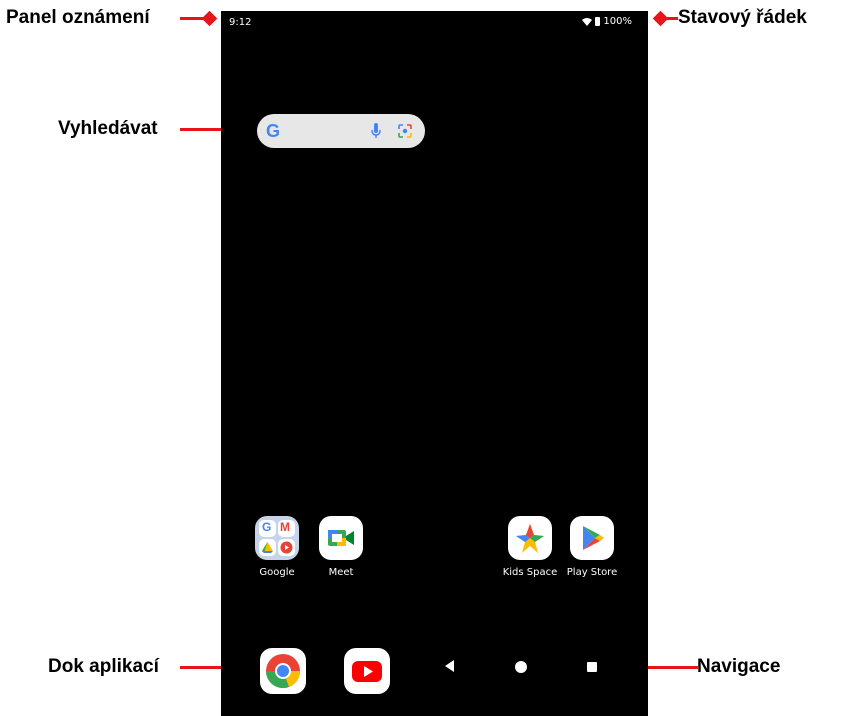 The height and width of the screenshot is (716, 853). Describe the element at coordinates (341, 131) in the screenshot. I see `search-bar: G` at that location.